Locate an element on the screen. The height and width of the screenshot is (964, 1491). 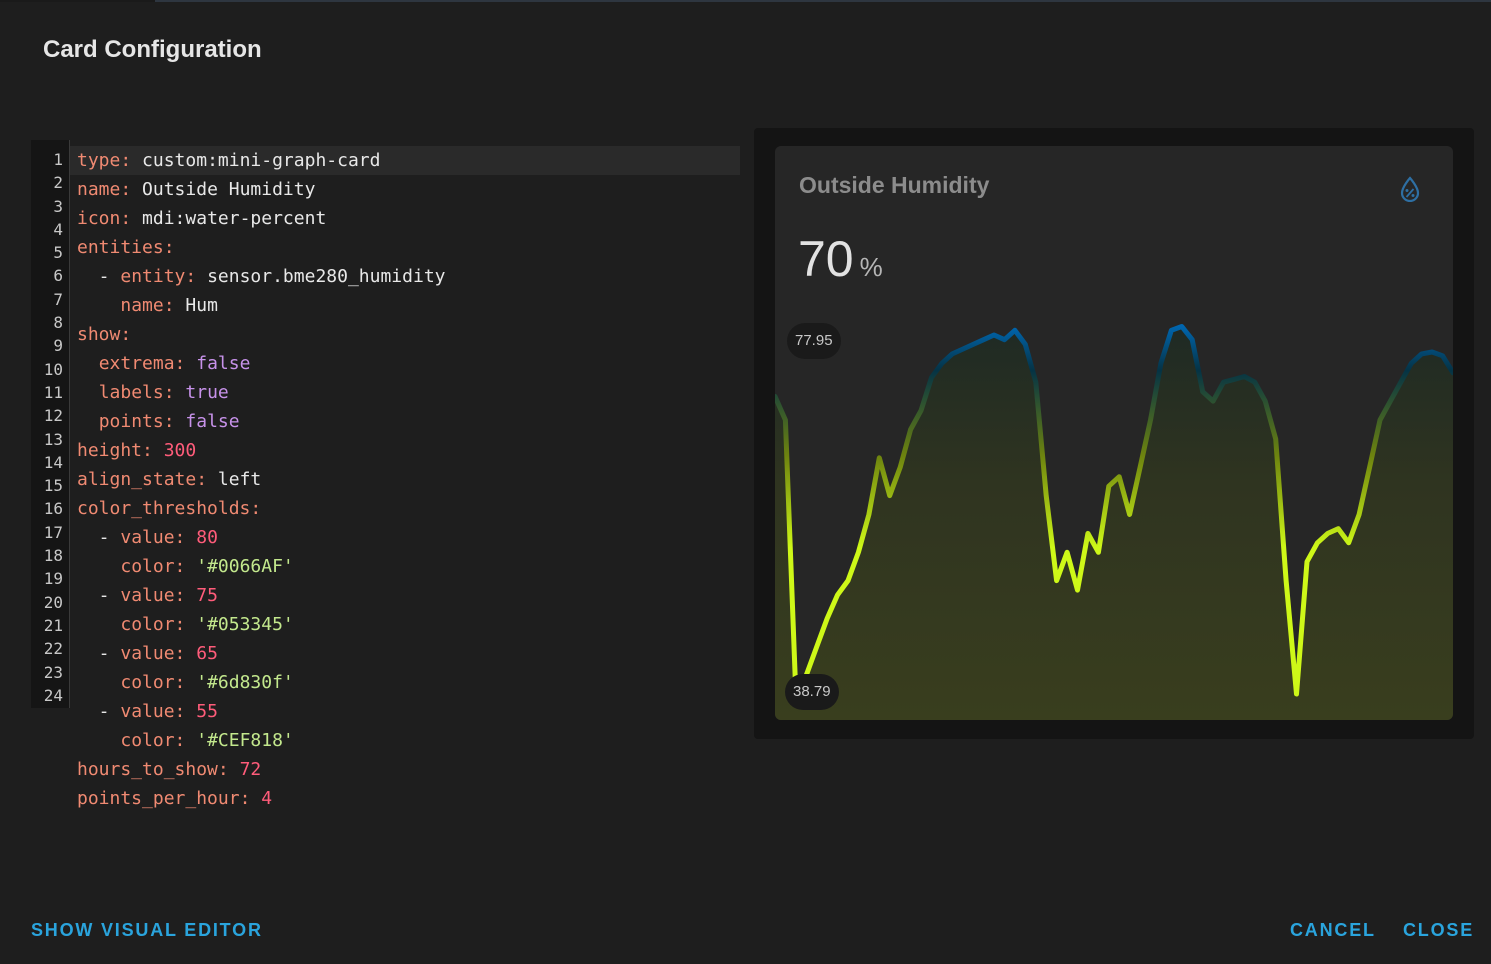
line-number: 7 is located at coordinates (58, 299).